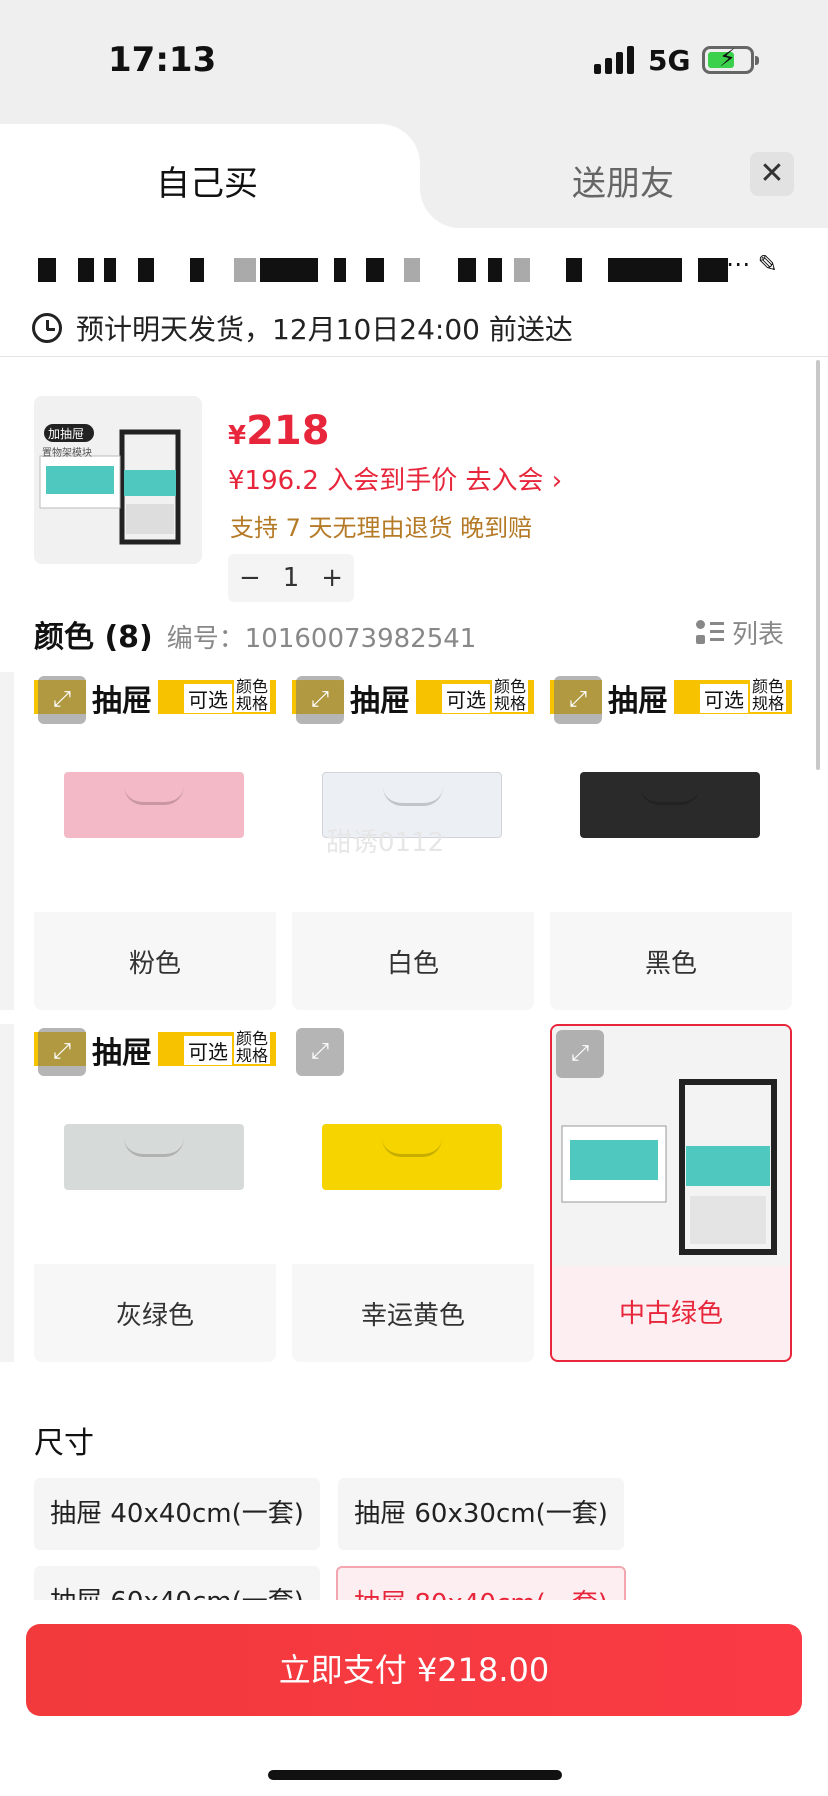  I want to click on delivery-estimate: 预计明天发货，12月10日24:00 前送达, so click(302, 328).